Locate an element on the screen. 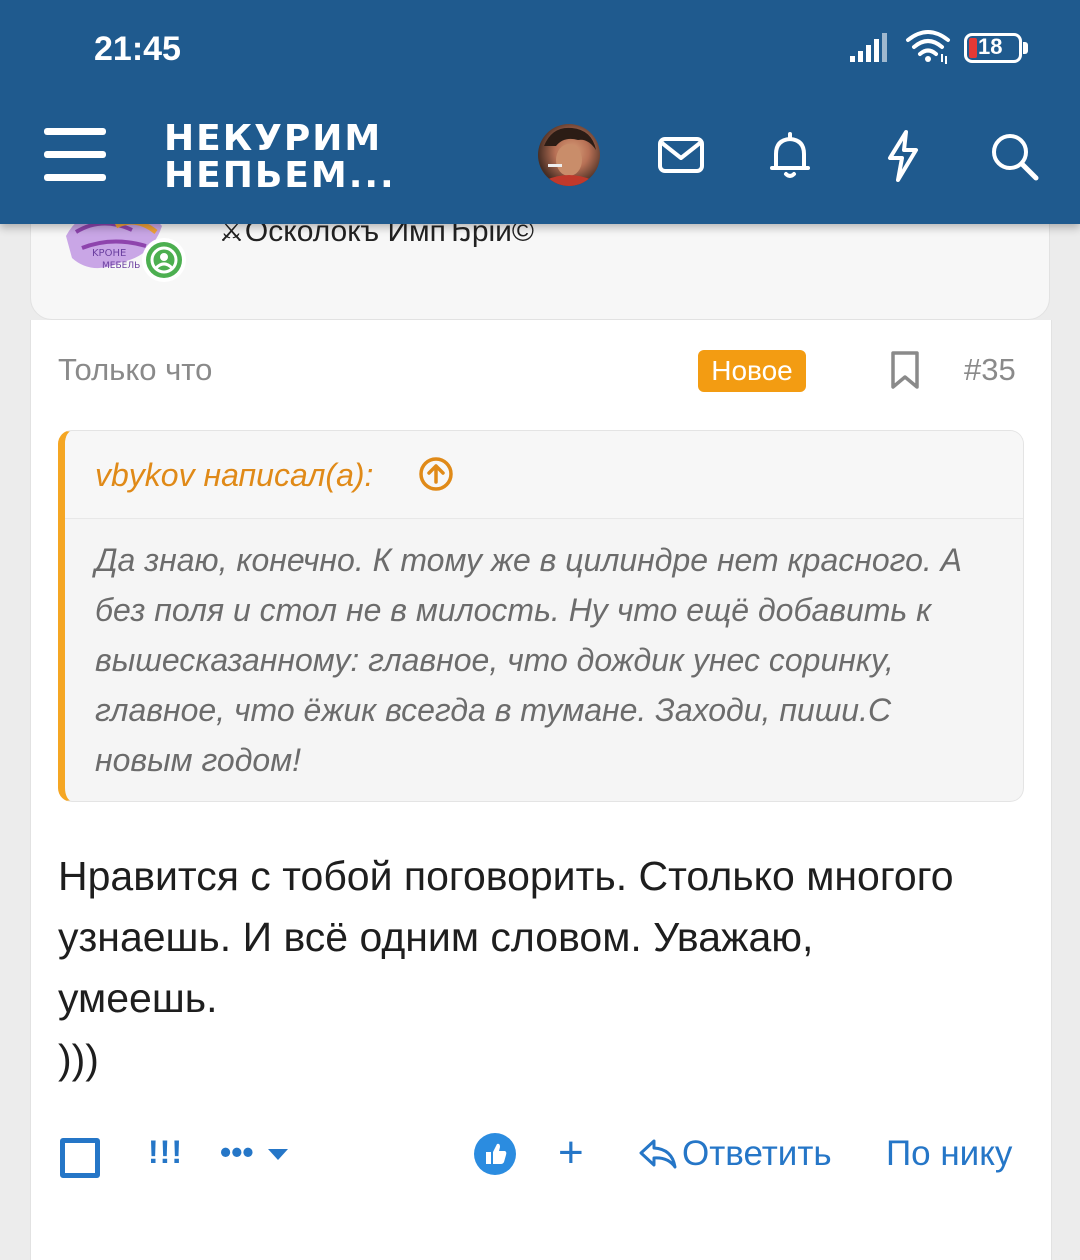 Image resolution: width=1080 pixels, height=1260 pixels. reply-button: Ответить is located at coordinates (735, 1154).